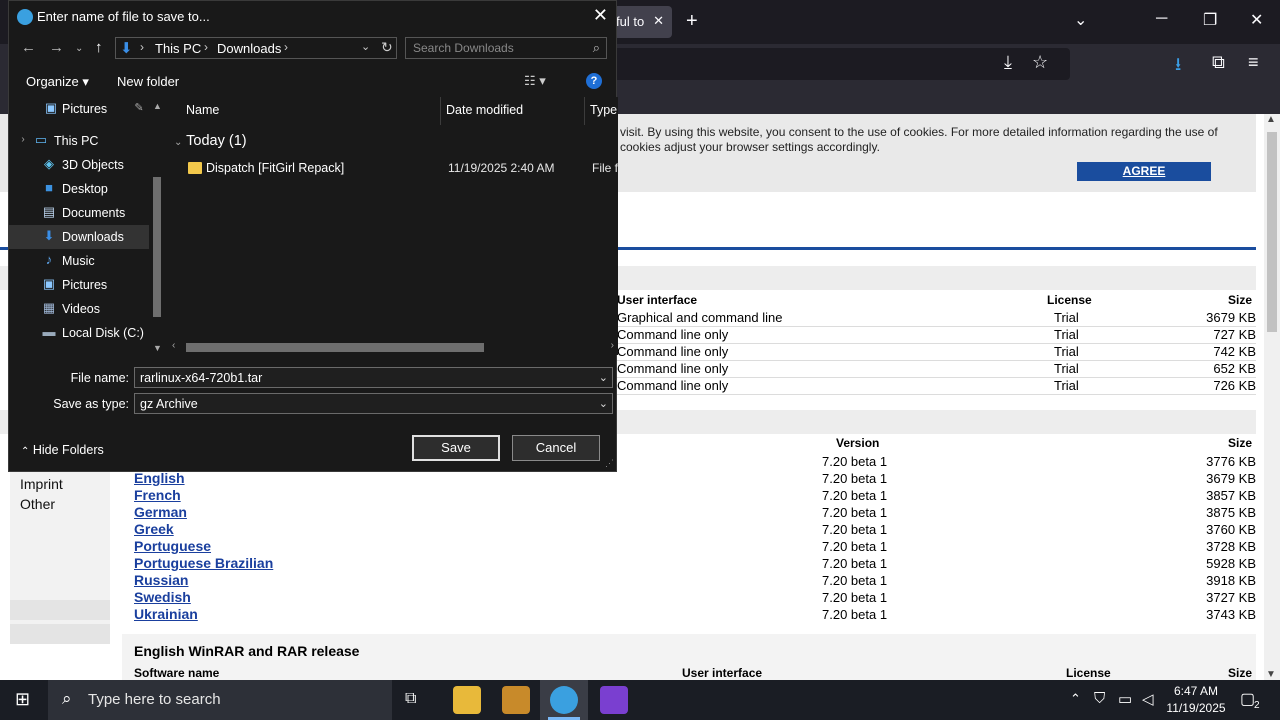 The width and height of the screenshot is (1280, 720). I want to click on size-cell: 3679 KB, so click(1231, 478).